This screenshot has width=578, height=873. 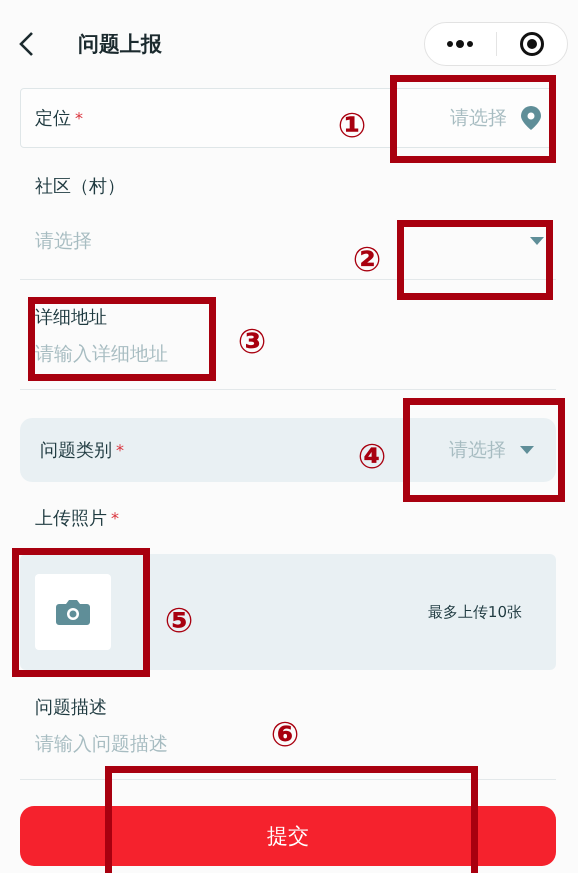 I want to click on location-pin-icon, so click(x=531, y=118).